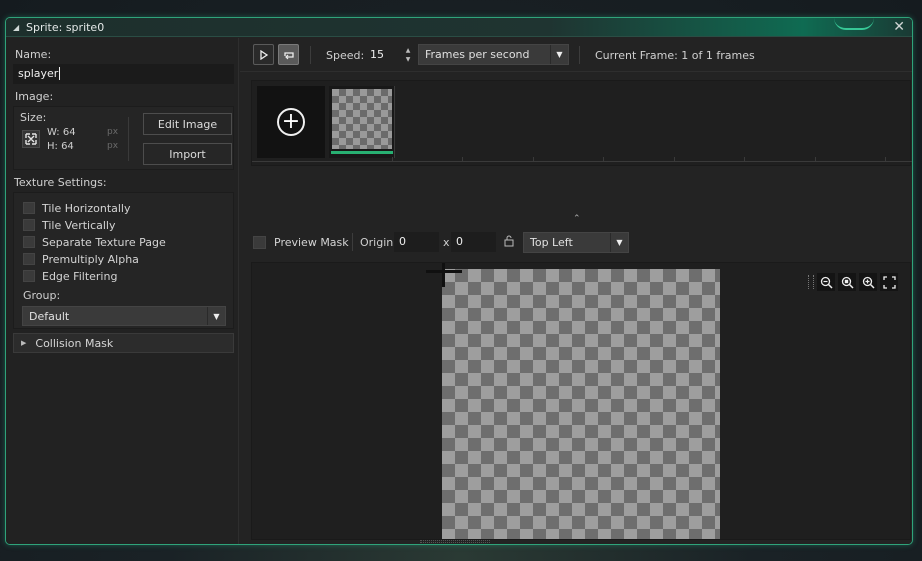 This screenshot has height=561, width=922. What do you see at coordinates (868, 282) in the screenshot?
I see `zoom-in-icon` at bounding box center [868, 282].